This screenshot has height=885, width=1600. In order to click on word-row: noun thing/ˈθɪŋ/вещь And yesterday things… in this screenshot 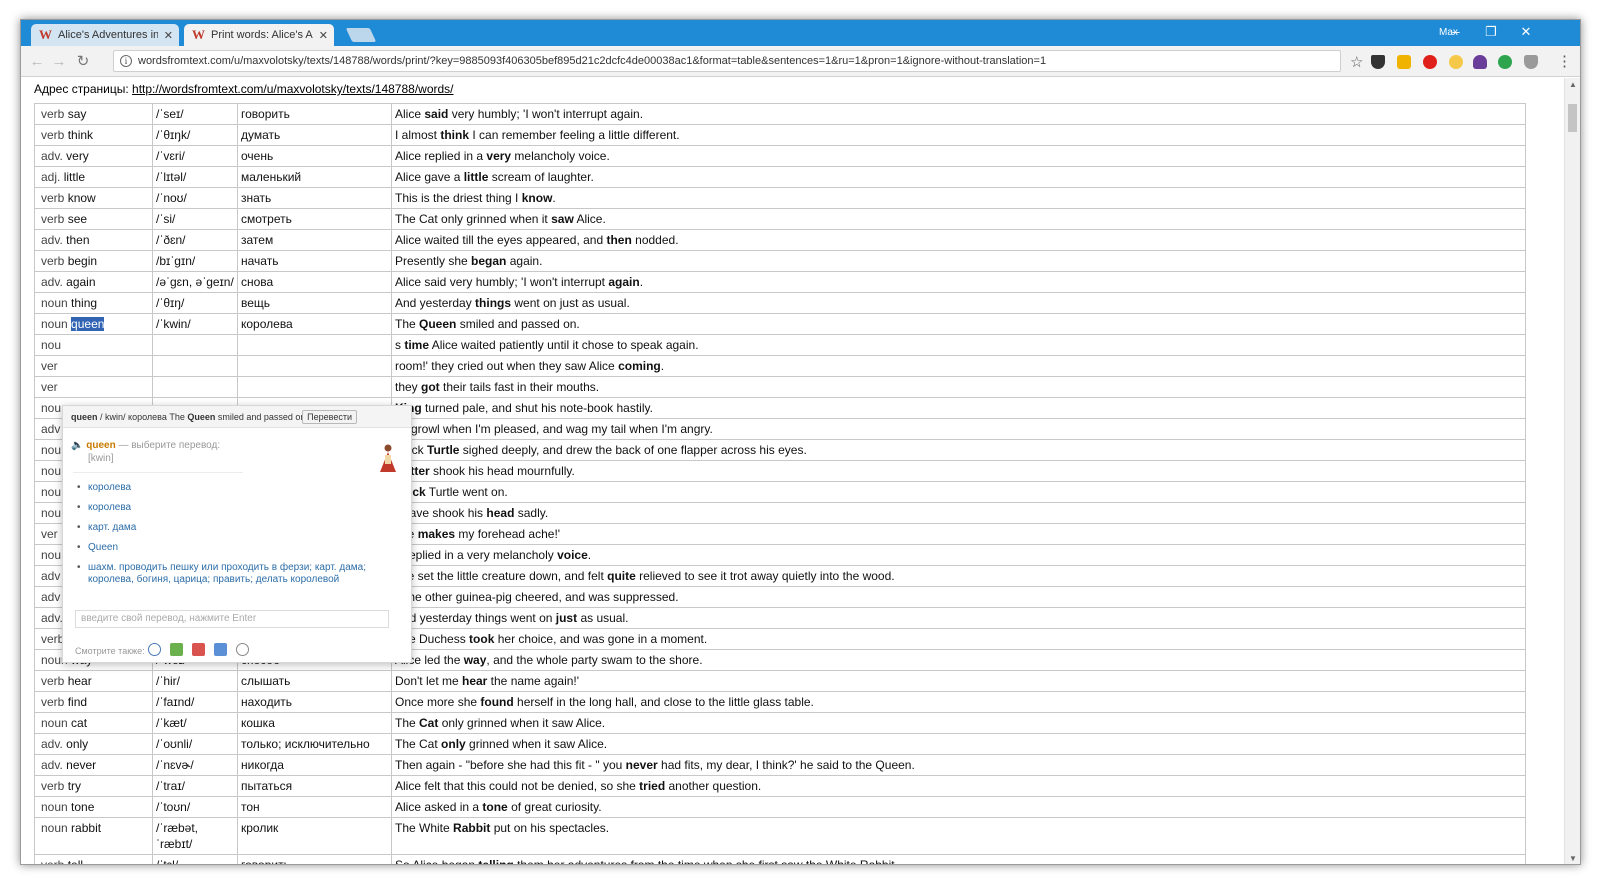, I will do `click(780, 303)`.